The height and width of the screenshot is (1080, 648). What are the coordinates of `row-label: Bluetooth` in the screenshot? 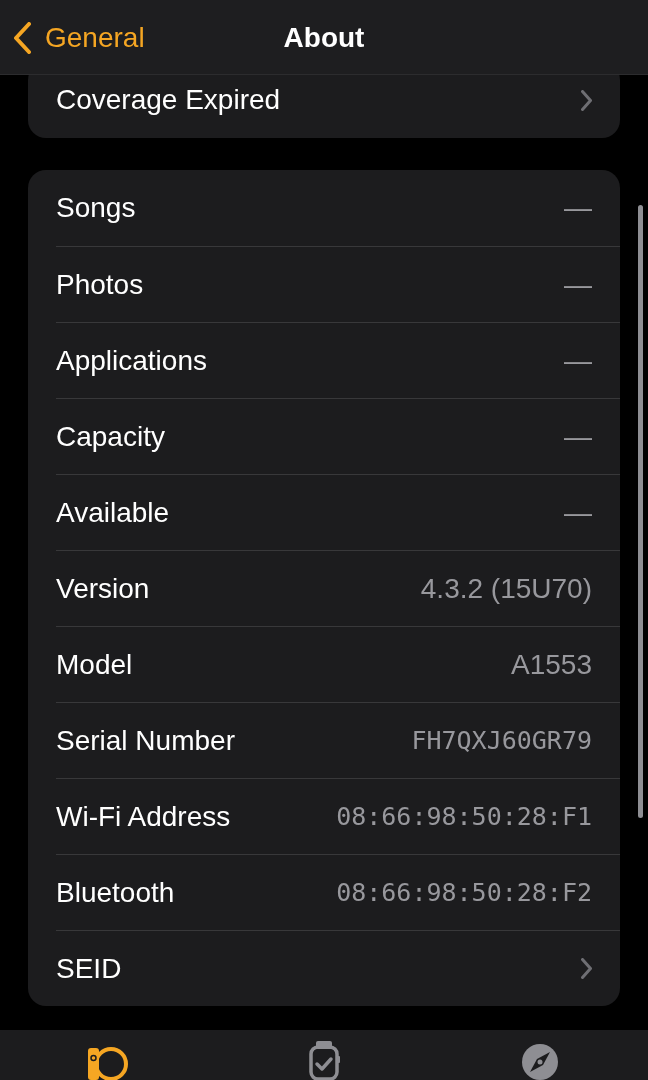 It's located at (115, 892).